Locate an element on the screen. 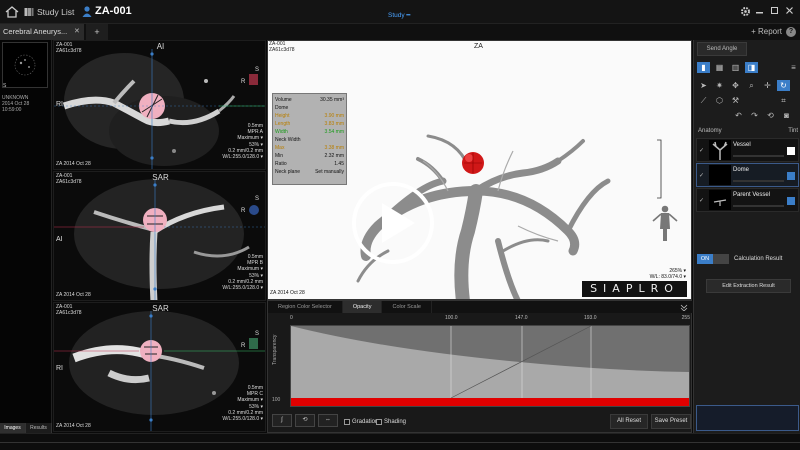 The image size is (800, 450). gradation-label: Gradation is located at coordinates (365, 422).